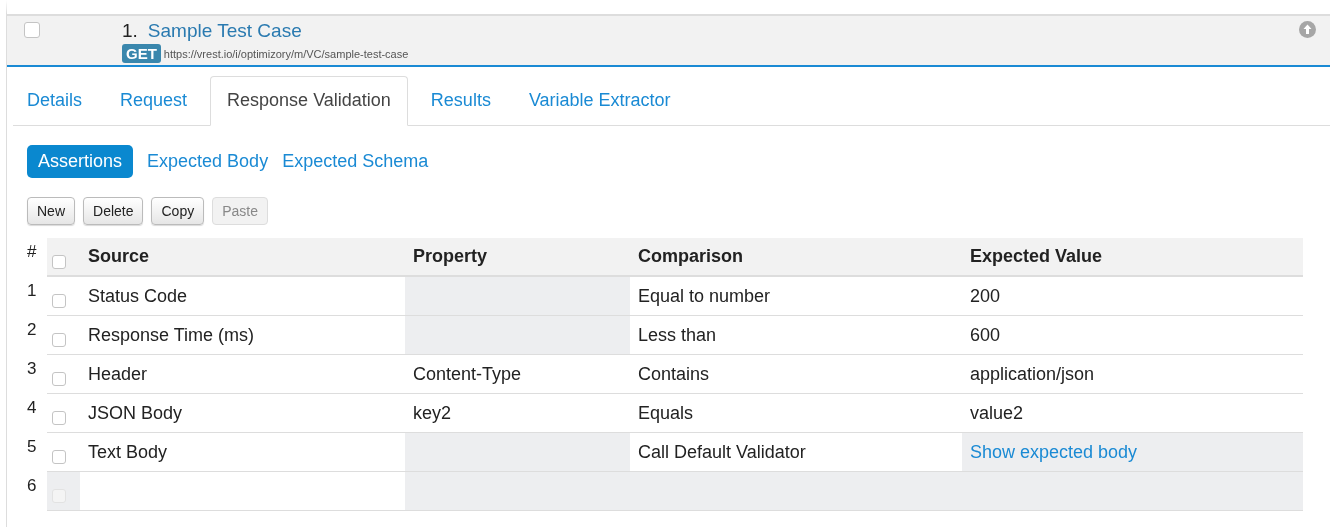 This screenshot has height=527, width=1330. I want to click on table-cell-text: Contains, so click(674, 374).